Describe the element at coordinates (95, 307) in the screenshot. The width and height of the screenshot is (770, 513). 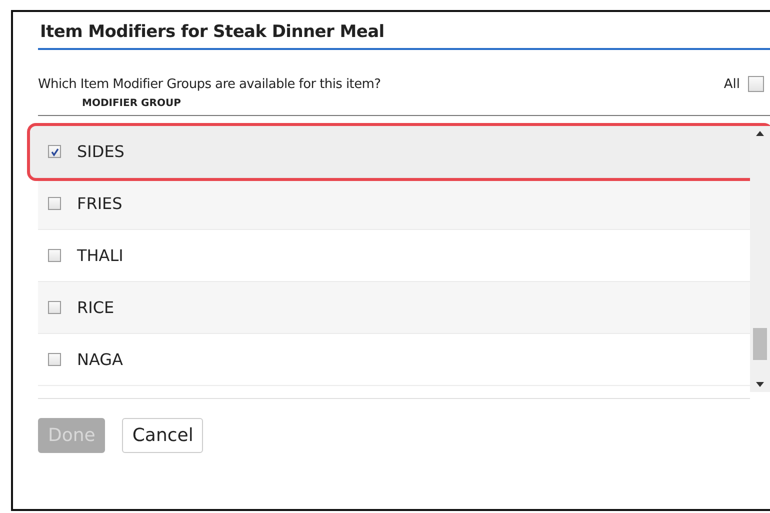
I see `modifier-name: RICE` at that location.